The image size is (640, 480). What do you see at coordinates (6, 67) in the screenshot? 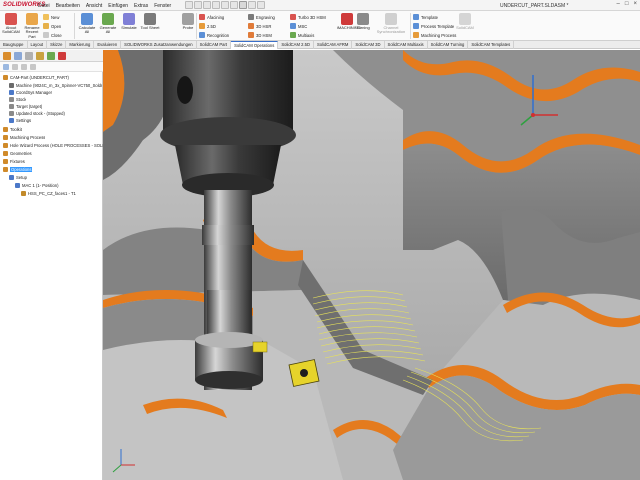
I see `filter-icon` at bounding box center [6, 67].